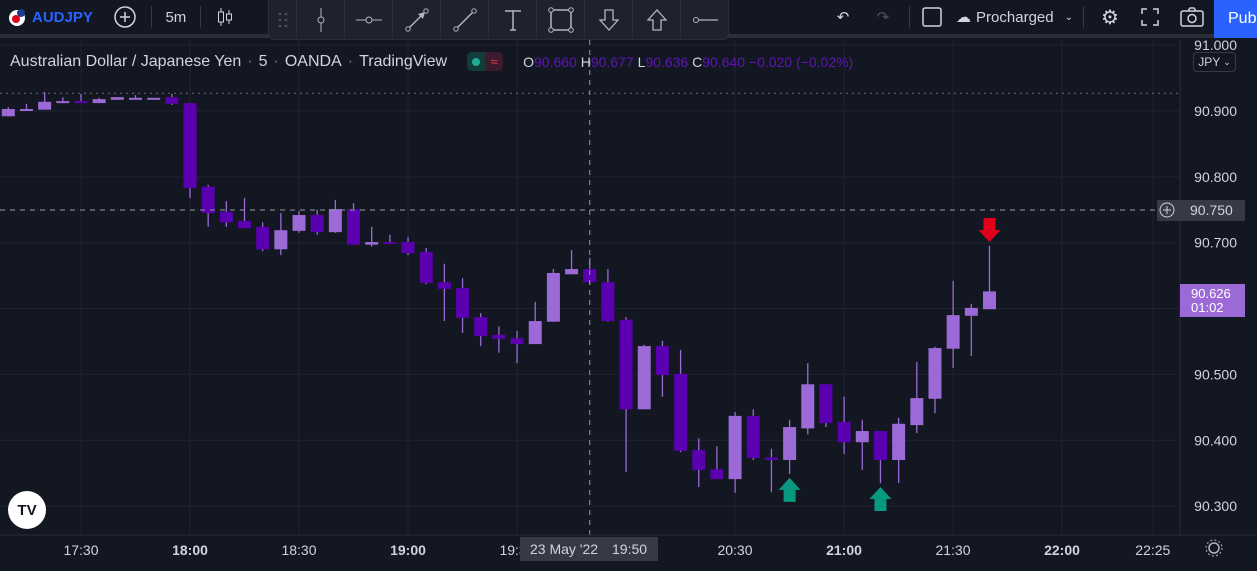  I want to click on time-tick-label: 18:30, so click(298, 550).